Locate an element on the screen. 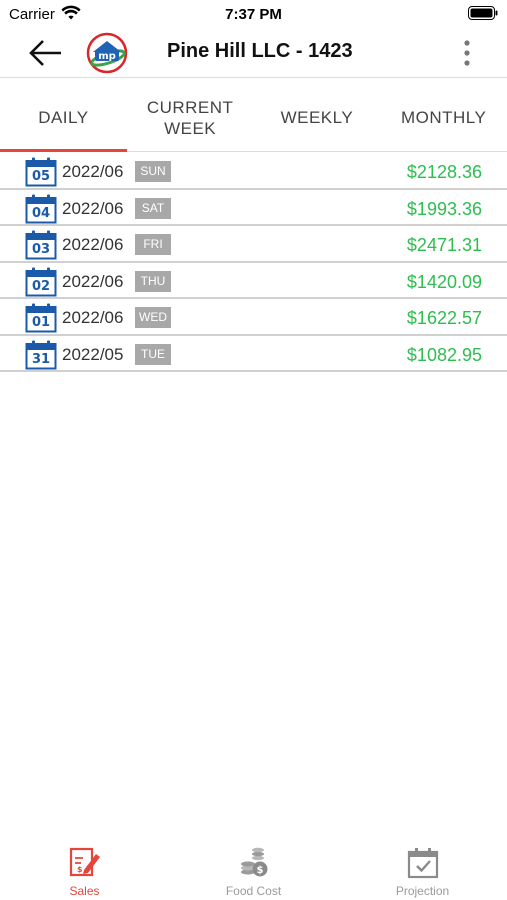 This screenshot has height=900, width=507. back-arrow-icon is located at coordinates (46, 53).